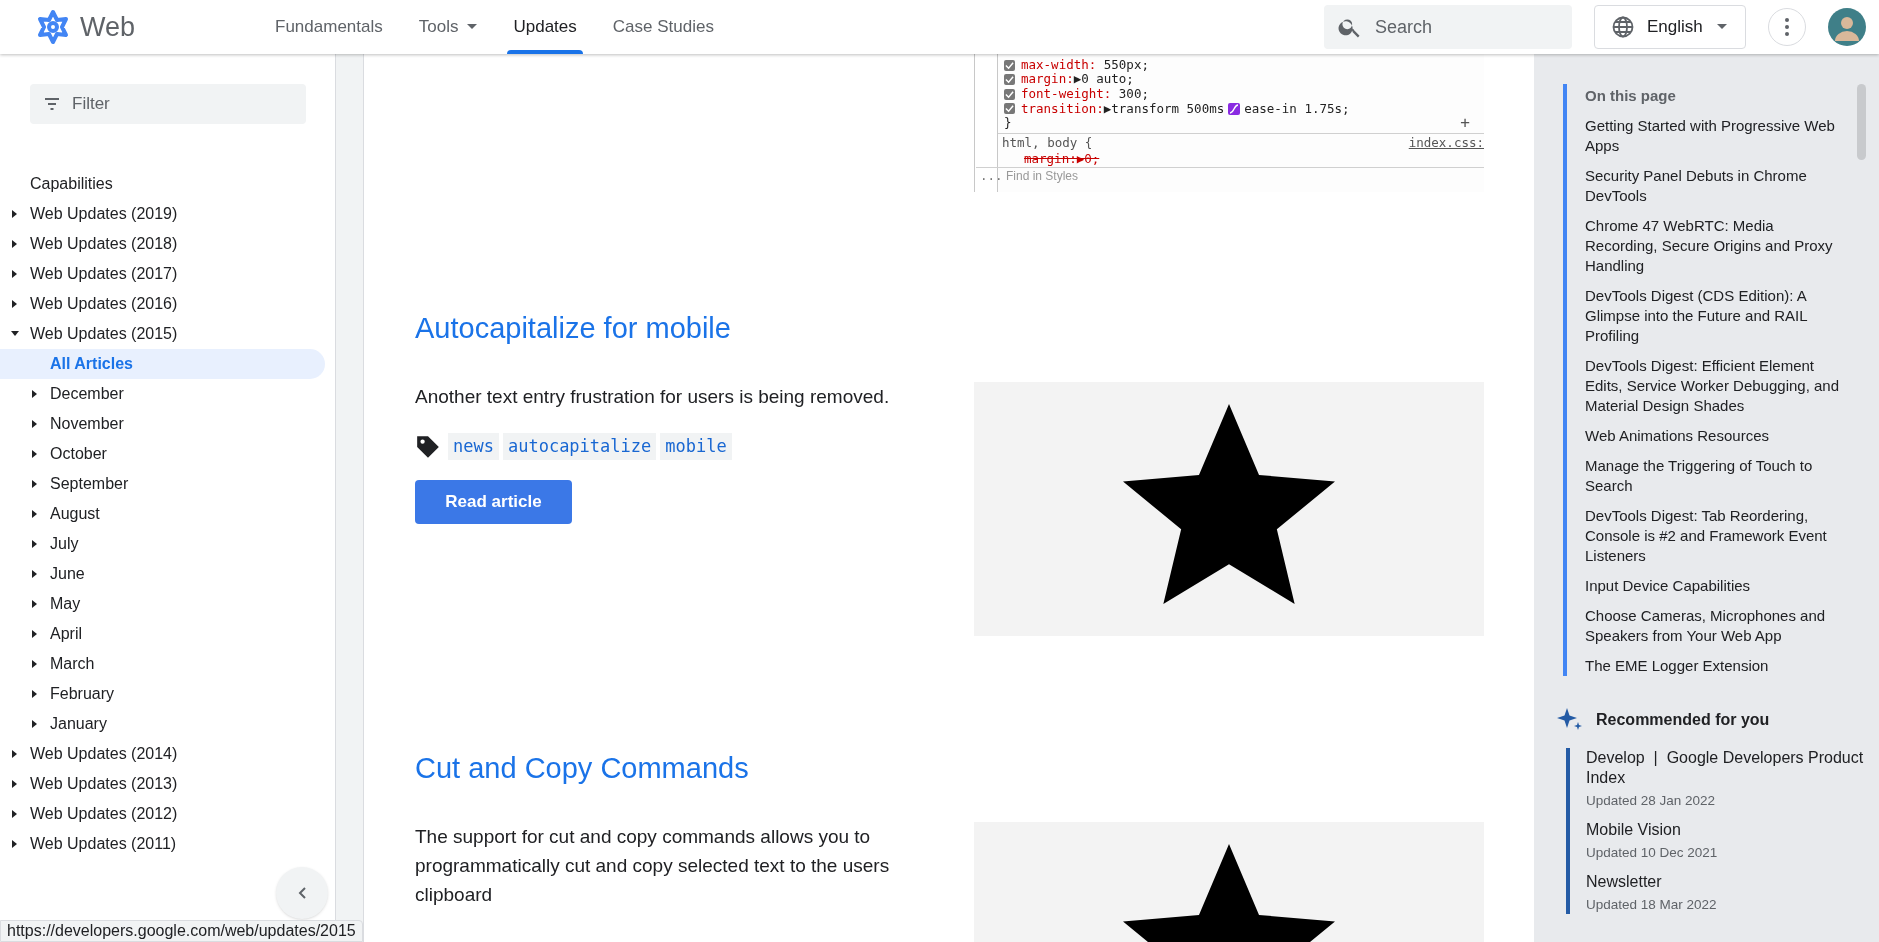 The width and height of the screenshot is (1879, 942). What do you see at coordinates (1716, 586) in the screenshot?
I see `toc-link: Input Device Capabilities` at bounding box center [1716, 586].